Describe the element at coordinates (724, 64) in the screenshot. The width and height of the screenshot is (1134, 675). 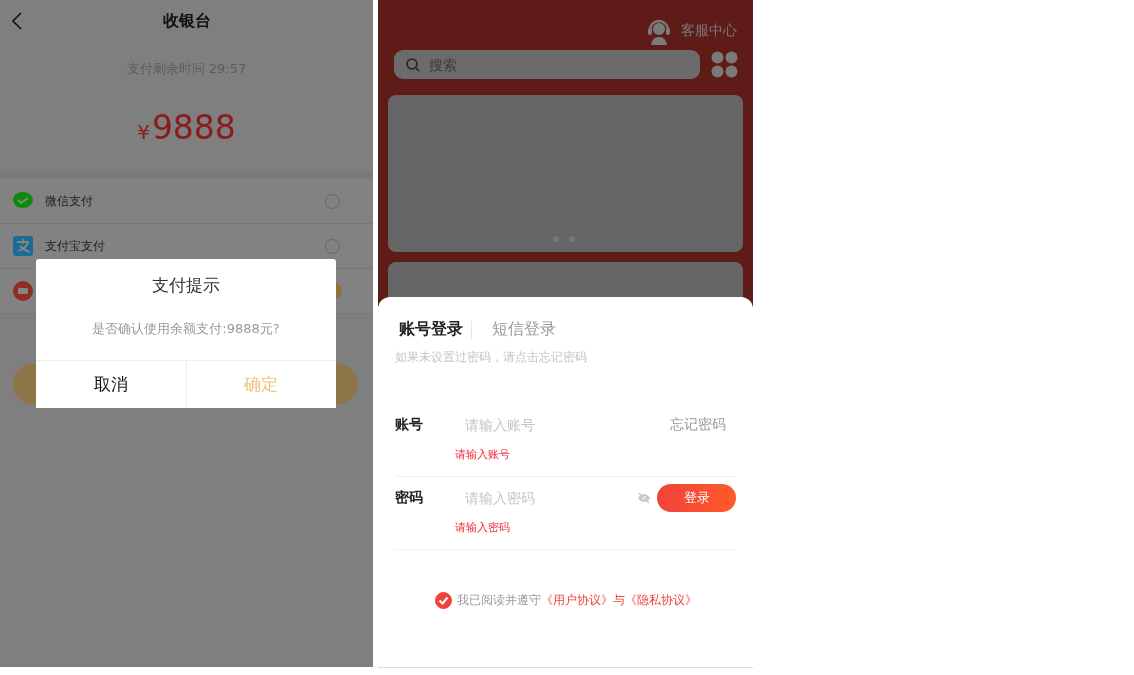
I see `grid-icon` at that location.